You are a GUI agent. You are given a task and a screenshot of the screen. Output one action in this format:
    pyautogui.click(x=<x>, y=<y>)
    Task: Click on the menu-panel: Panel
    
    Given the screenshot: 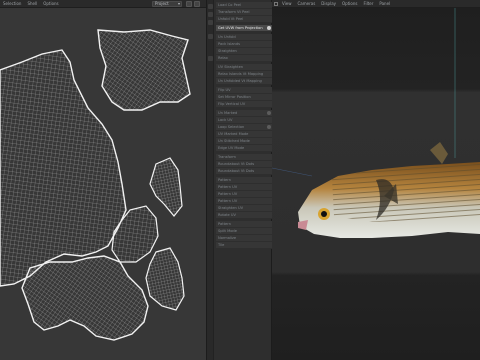 What is the action you would take?
    pyautogui.click(x=384, y=3)
    